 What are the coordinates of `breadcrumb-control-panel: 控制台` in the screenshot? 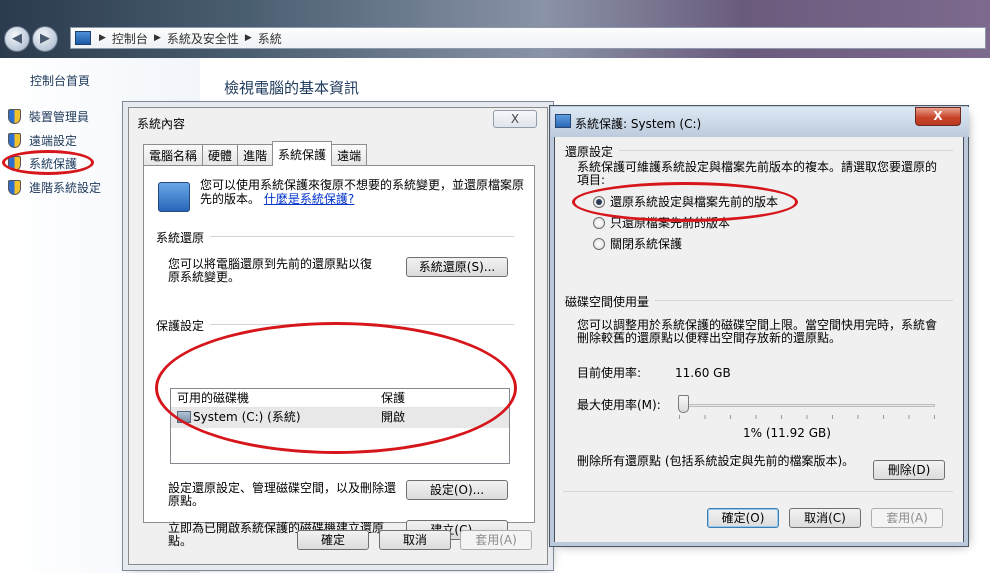 It's located at (130, 38).